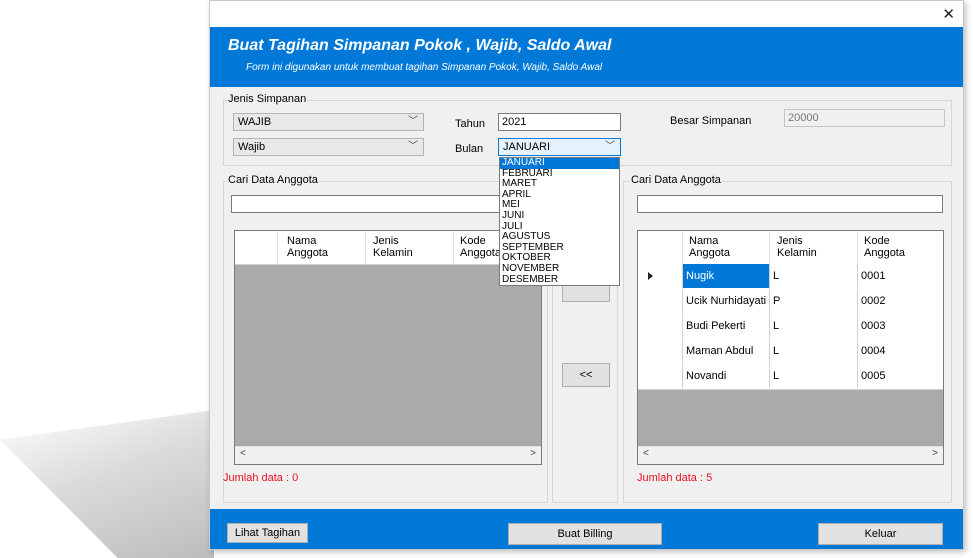 The width and height of the screenshot is (973, 558). I want to click on right-search-label: Cari Data Anggota, so click(676, 180).